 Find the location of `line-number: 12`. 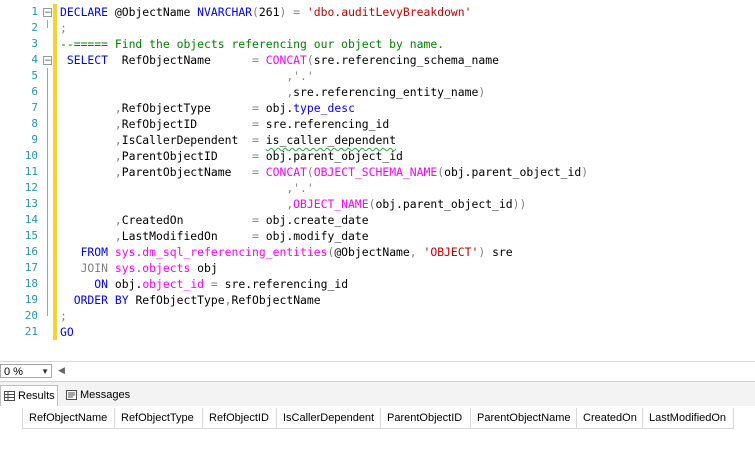

line-number: 12 is located at coordinates (31, 187).